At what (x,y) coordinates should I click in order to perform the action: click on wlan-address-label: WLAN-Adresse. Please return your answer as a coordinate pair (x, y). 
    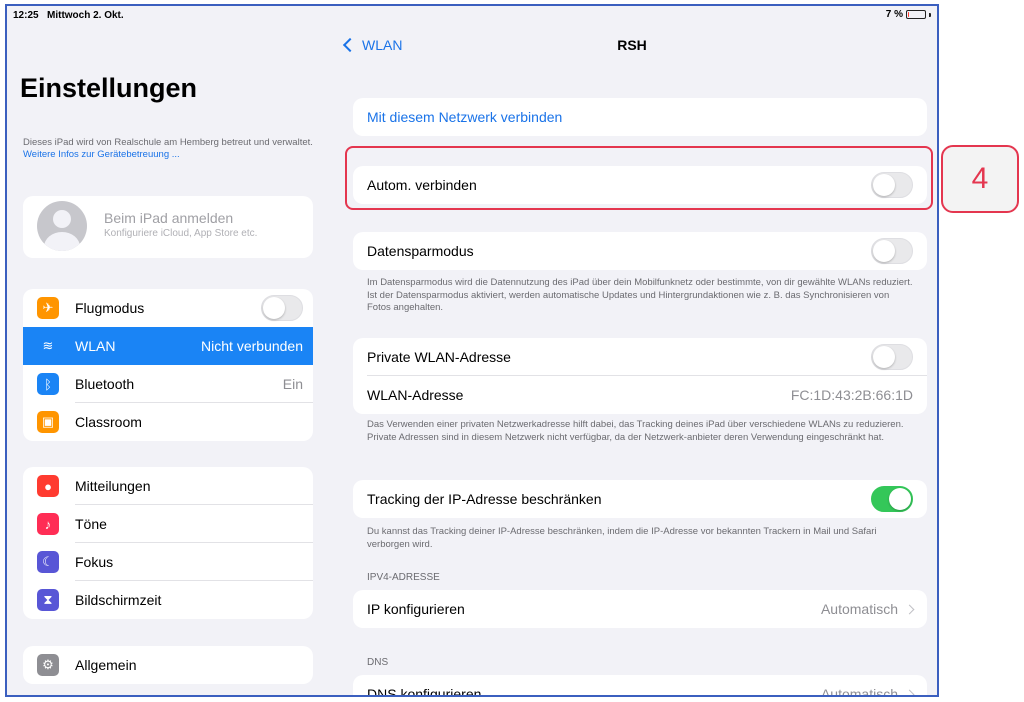
    Looking at the image, I should click on (415, 395).